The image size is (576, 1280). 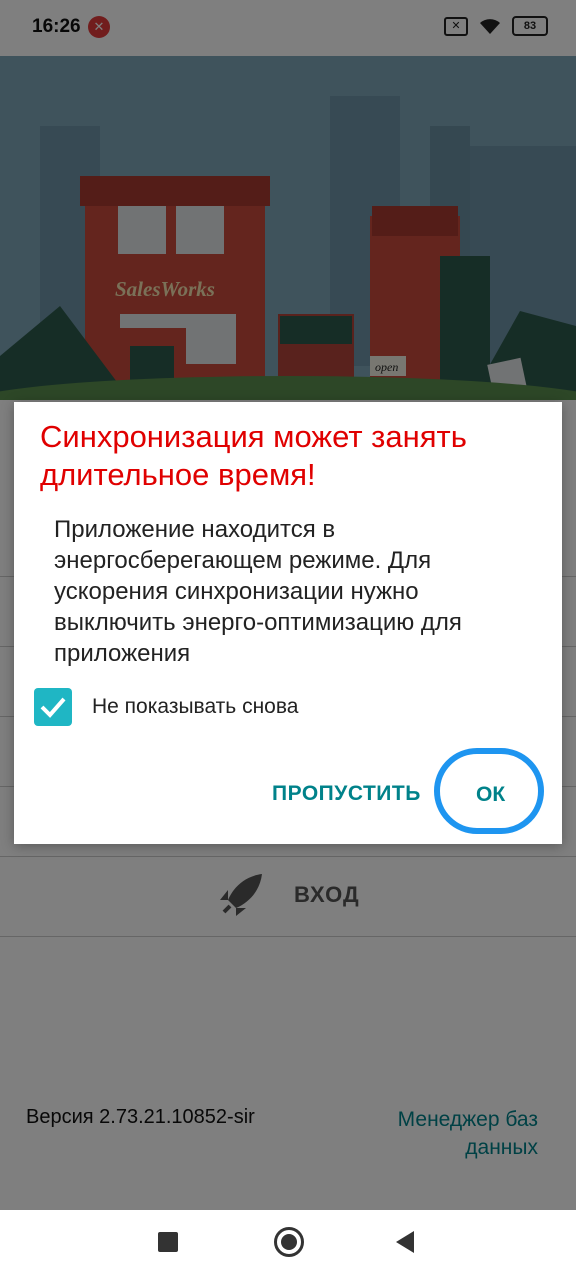 I want to click on back-button, so click(x=405, y=1242).